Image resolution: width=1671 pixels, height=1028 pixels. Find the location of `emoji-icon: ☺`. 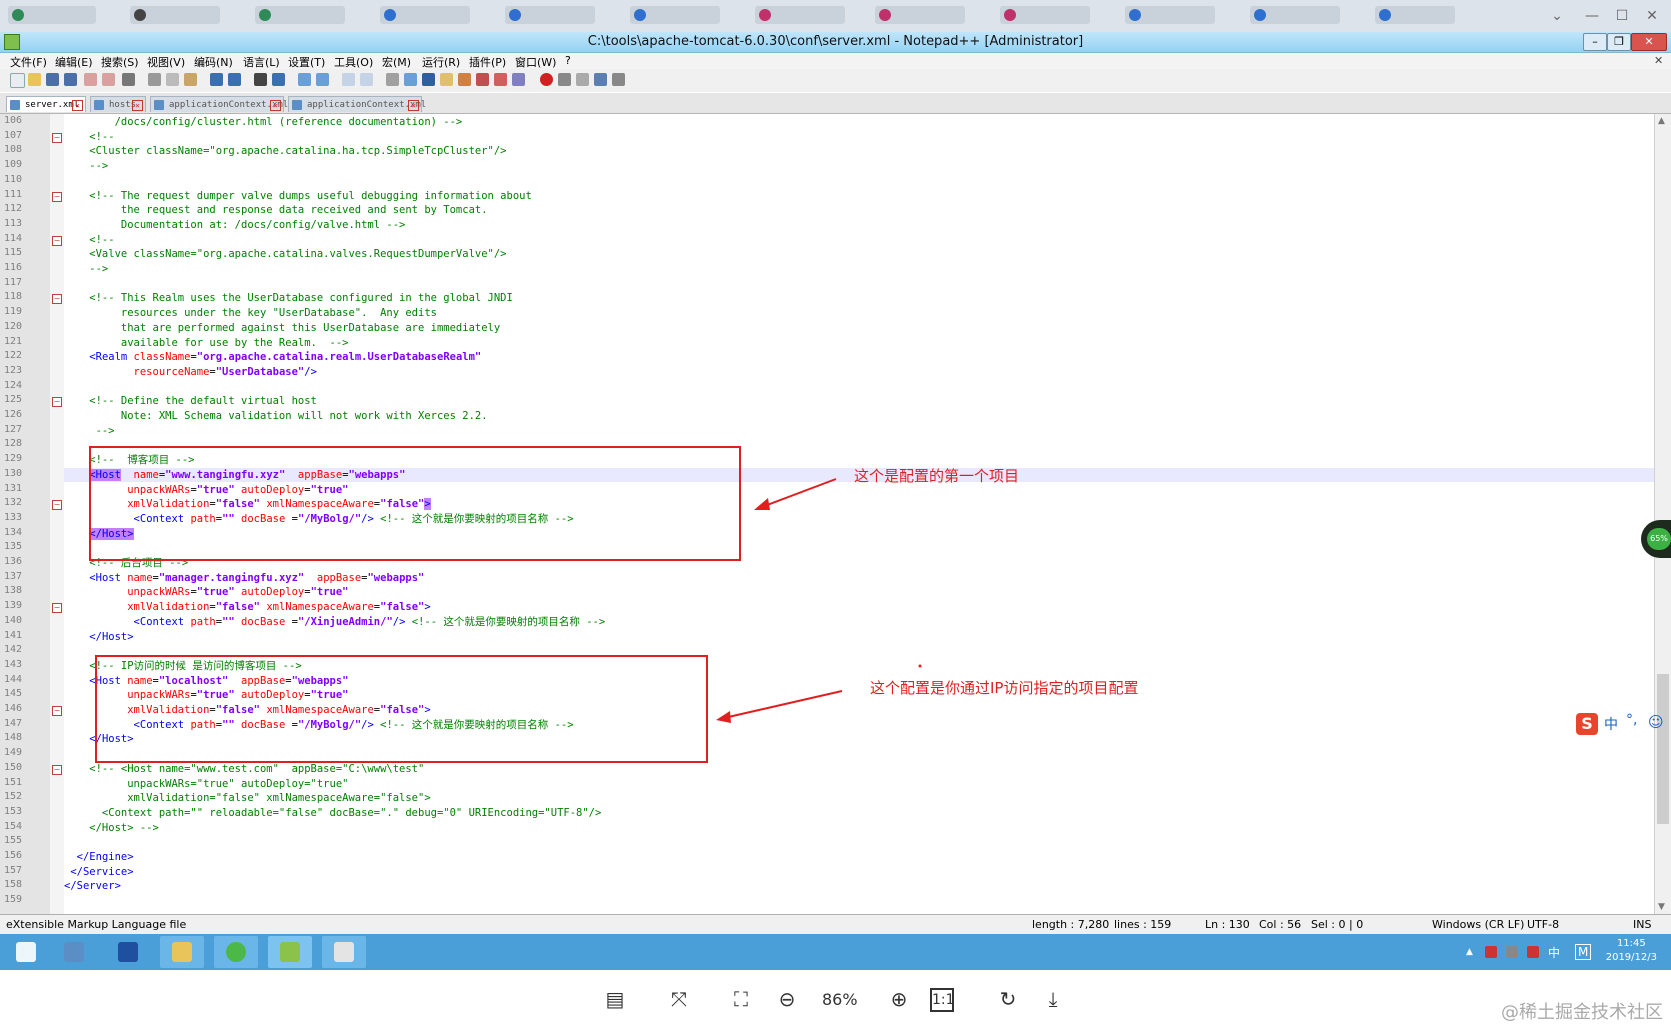

emoji-icon: ☺ is located at coordinates (1656, 722).